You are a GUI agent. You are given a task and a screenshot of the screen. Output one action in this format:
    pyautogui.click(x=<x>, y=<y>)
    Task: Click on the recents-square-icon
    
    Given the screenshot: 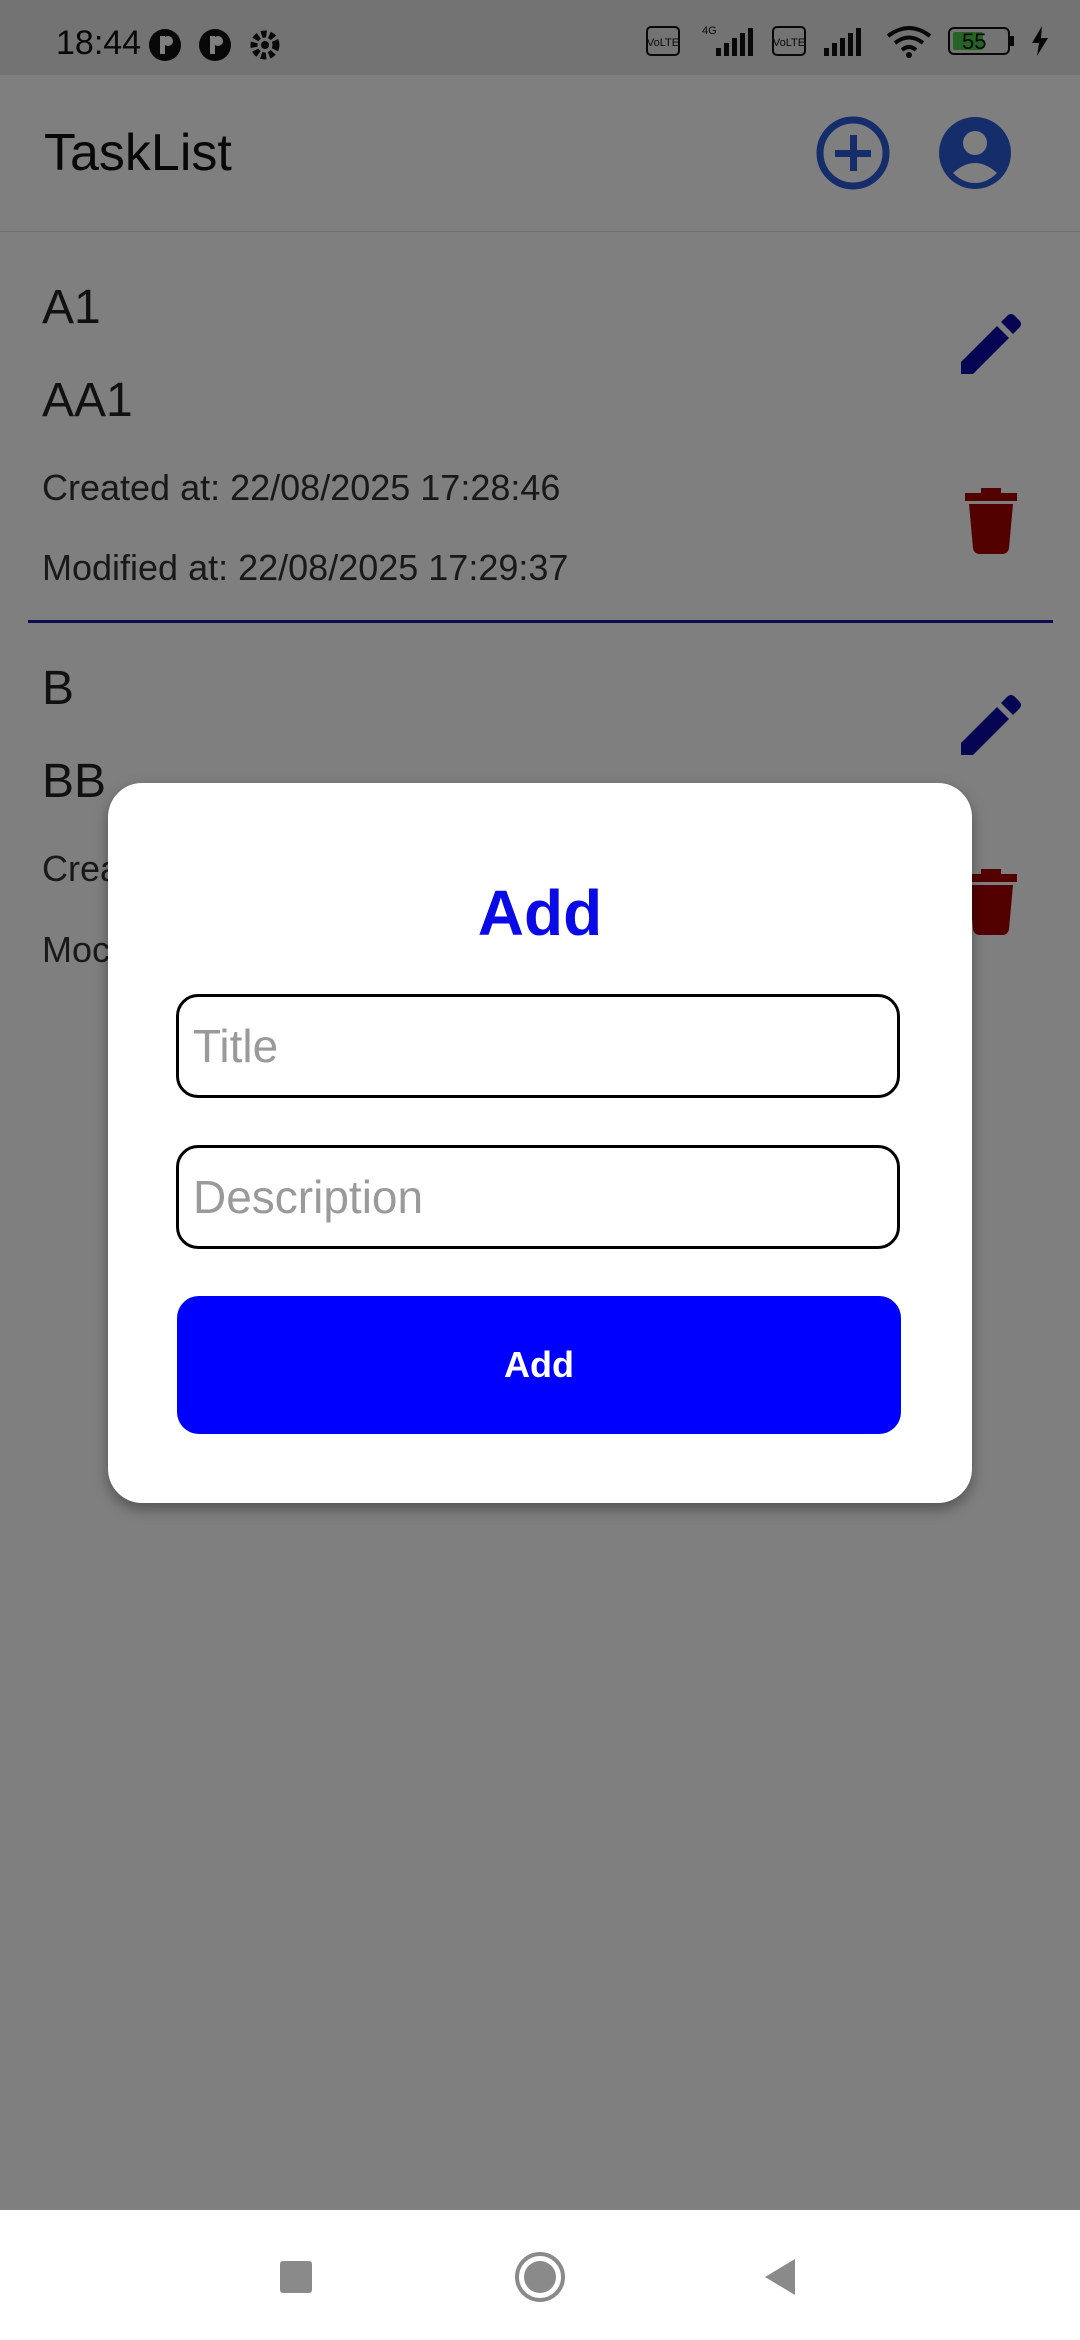 What is the action you would take?
    pyautogui.click(x=296, y=2277)
    